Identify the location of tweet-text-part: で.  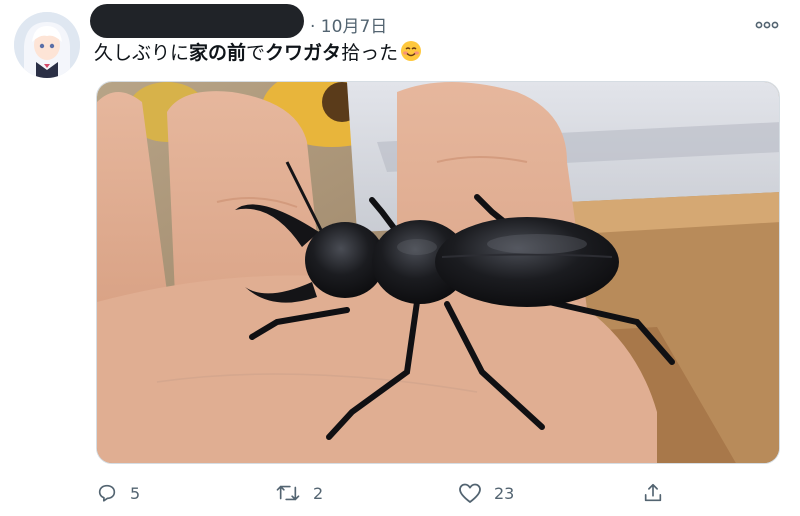
(256, 53).